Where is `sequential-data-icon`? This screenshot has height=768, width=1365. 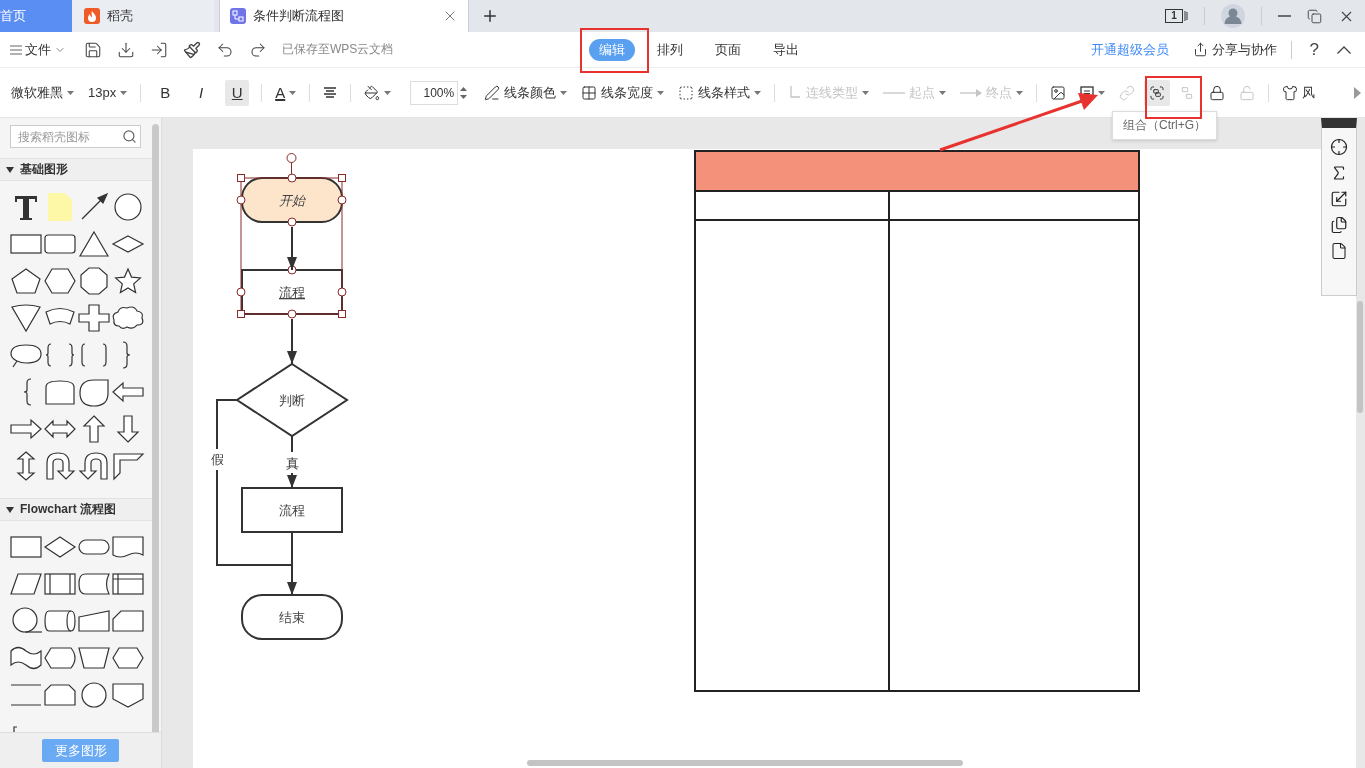 sequential-data-icon is located at coordinates (26, 620).